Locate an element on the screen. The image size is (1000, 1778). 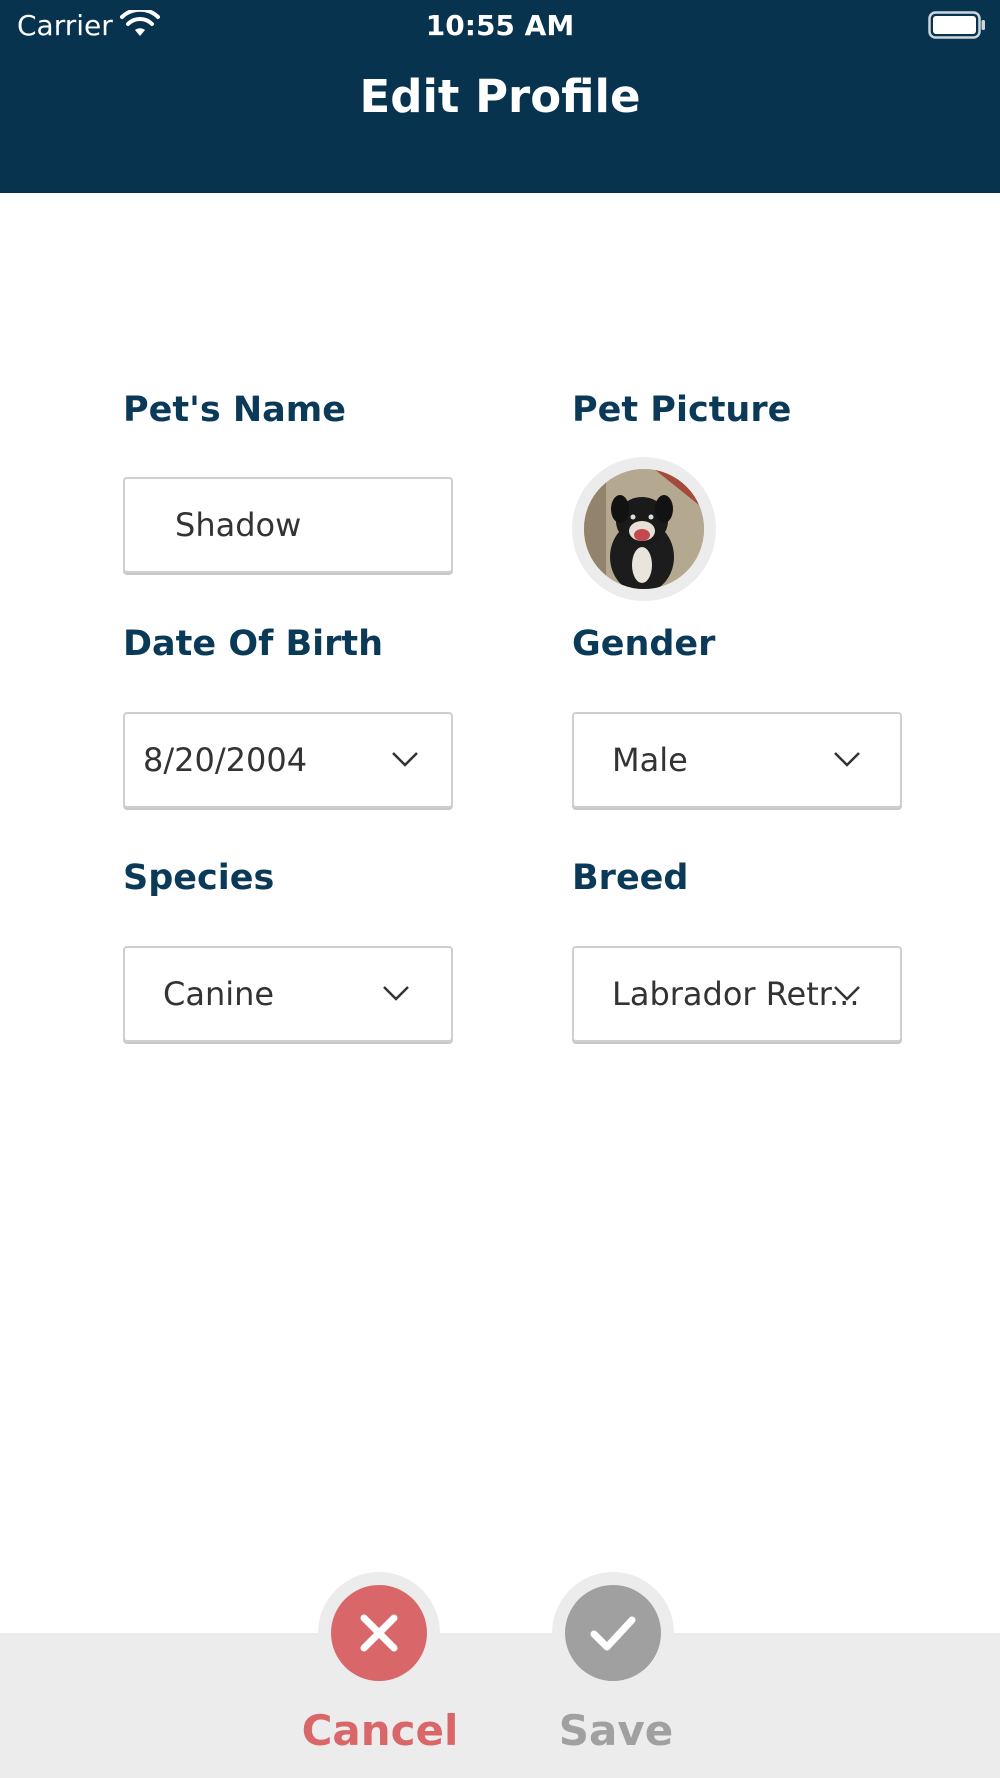
save-button is located at coordinates (613, 1633).